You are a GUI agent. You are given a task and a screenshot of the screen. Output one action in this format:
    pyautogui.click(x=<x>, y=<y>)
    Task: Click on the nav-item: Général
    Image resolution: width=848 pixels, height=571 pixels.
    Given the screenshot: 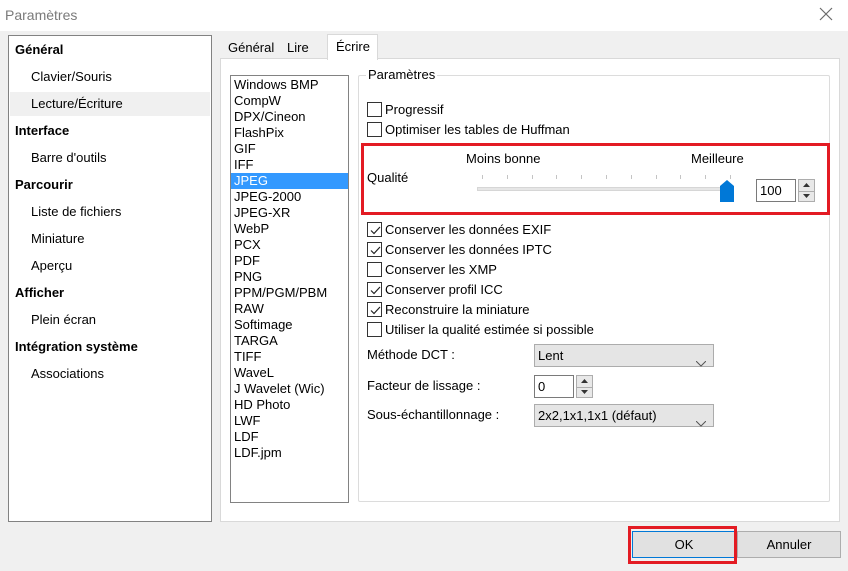 What is the action you would take?
    pyautogui.click(x=110, y=50)
    